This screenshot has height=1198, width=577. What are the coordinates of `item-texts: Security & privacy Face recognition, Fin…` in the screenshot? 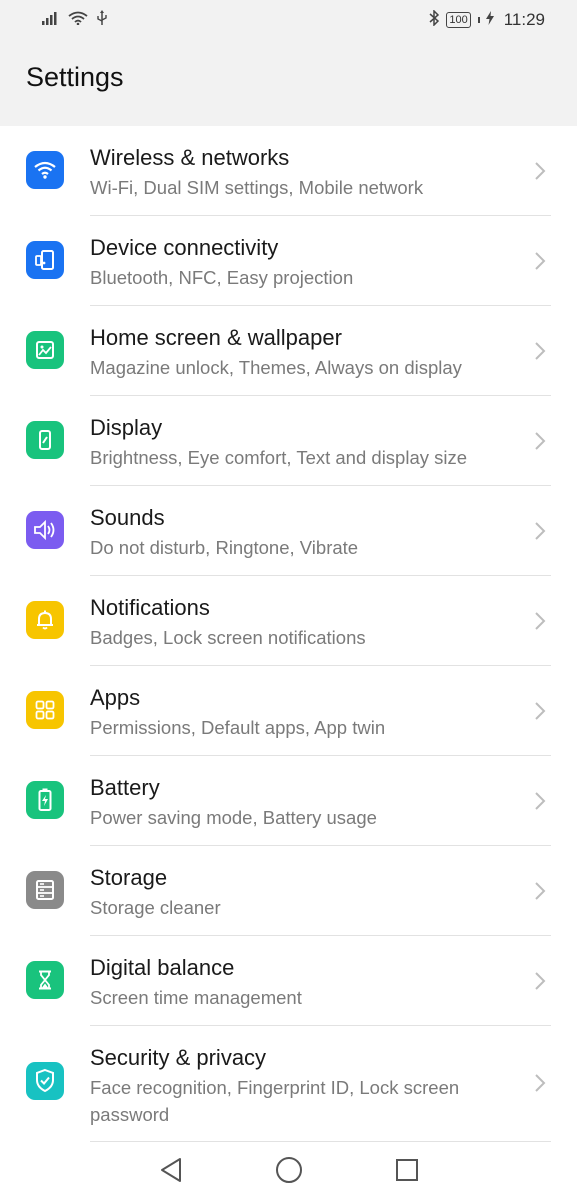 It's located at (300, 1086).